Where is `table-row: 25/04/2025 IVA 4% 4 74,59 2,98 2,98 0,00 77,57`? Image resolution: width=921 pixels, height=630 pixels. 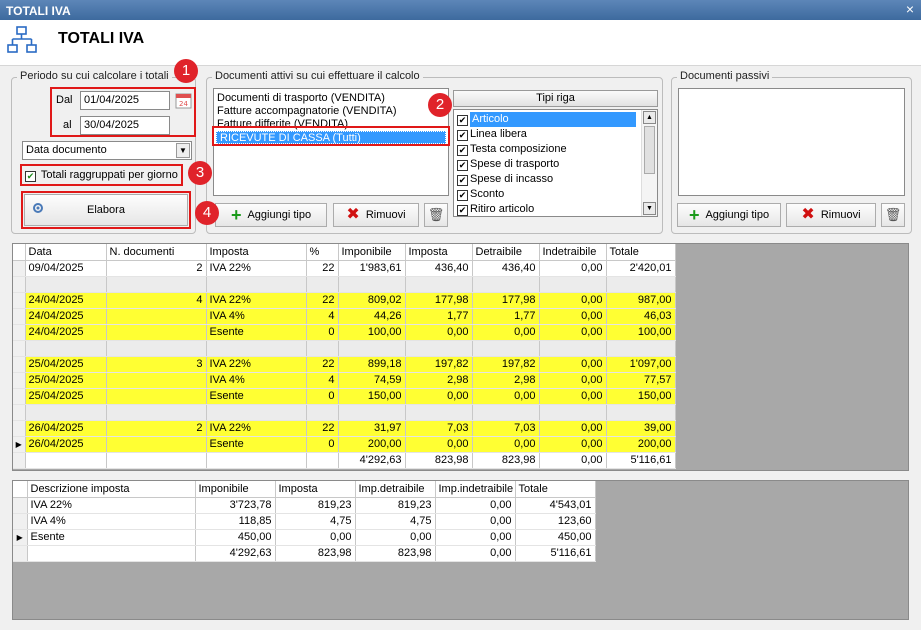 table-row: 25/04/2025 IVA 4% 4 74,59 2,98 2,98 0,00 77,57 is located at coordinates (344, 380).